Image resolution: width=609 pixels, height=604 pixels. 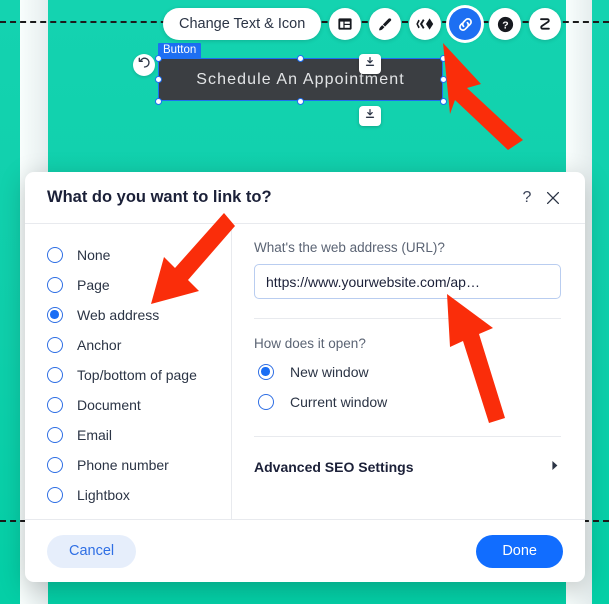 What do you see at coordinates (55, 435) in the screenshot?
I see `radio-email` at bounding box center [55, 435].